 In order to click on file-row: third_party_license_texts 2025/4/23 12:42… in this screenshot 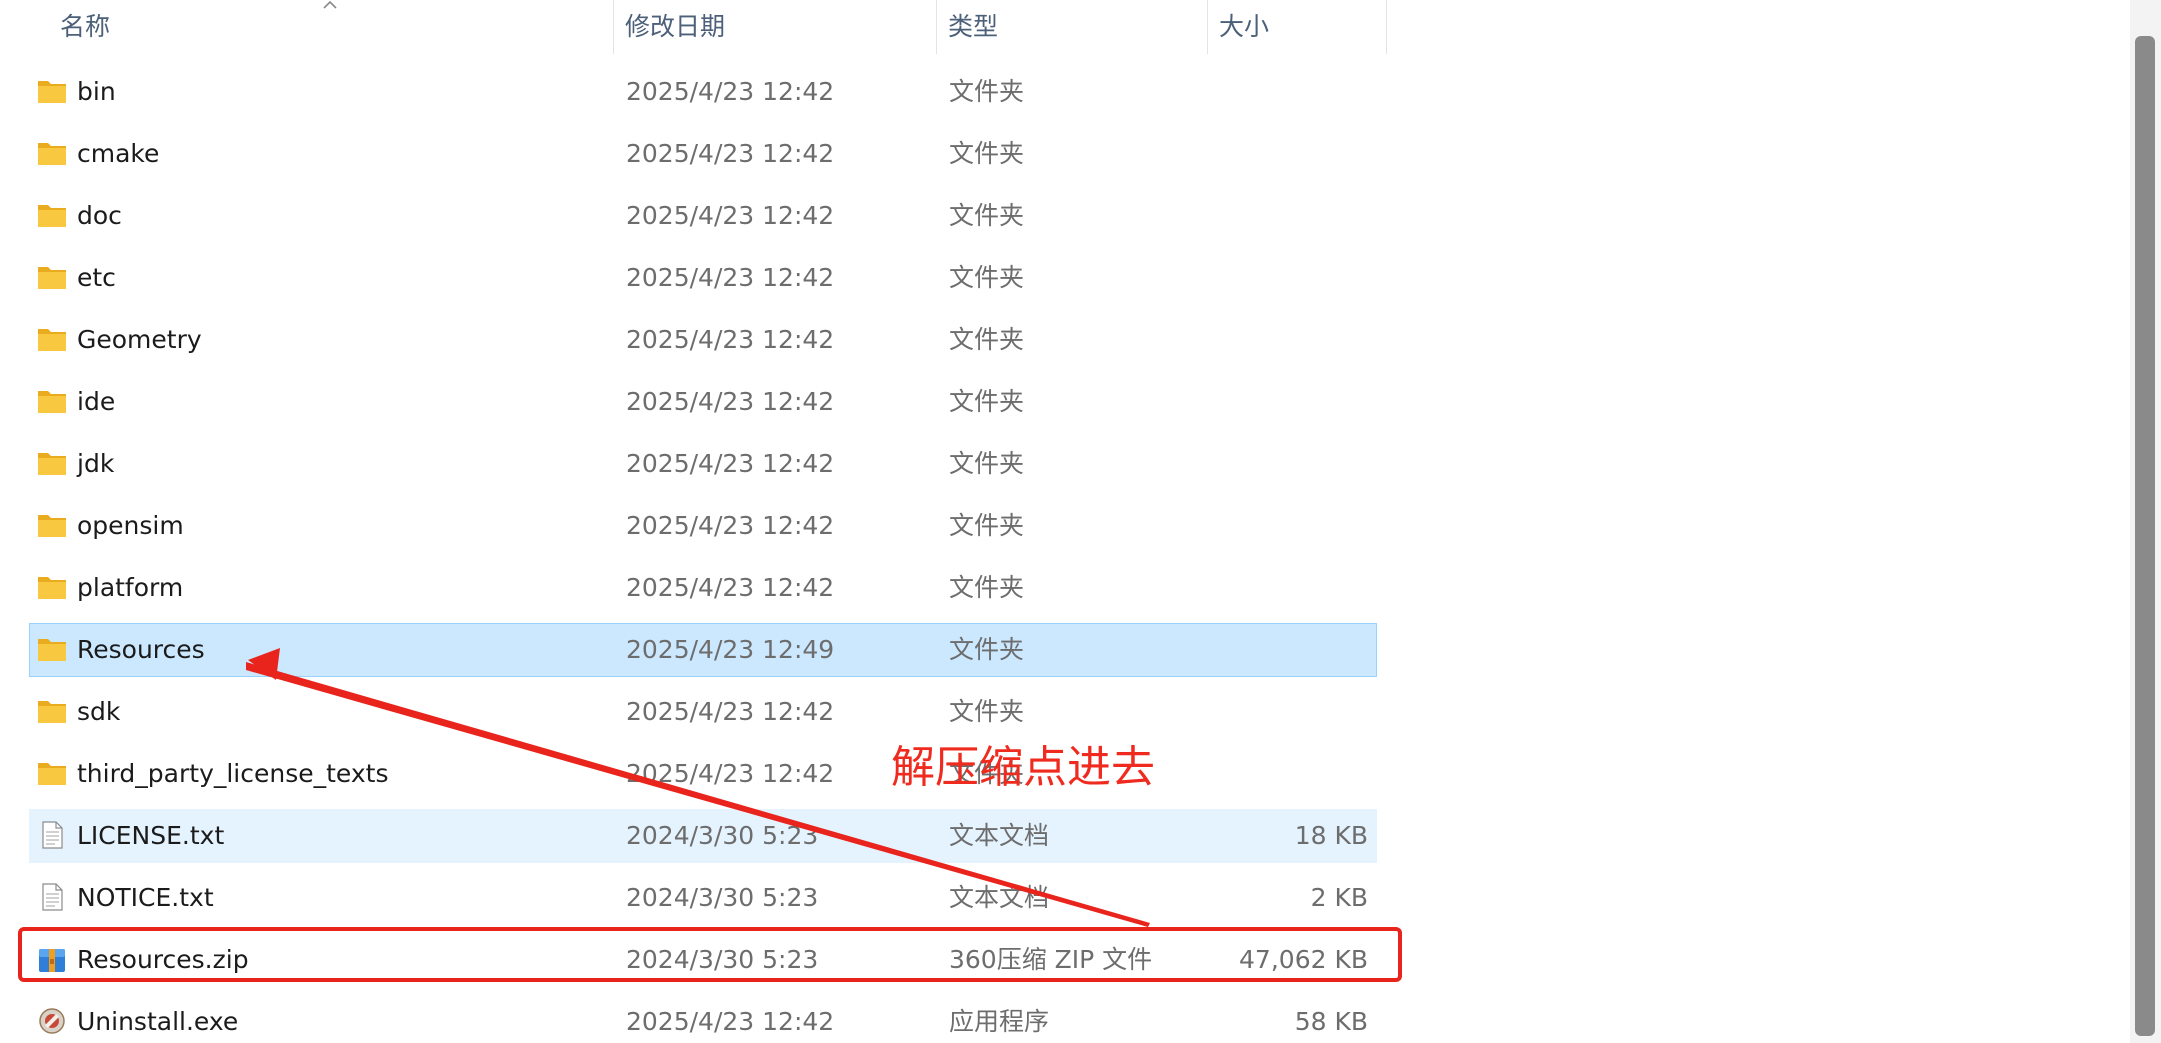, I will do `click(703, 774)`.